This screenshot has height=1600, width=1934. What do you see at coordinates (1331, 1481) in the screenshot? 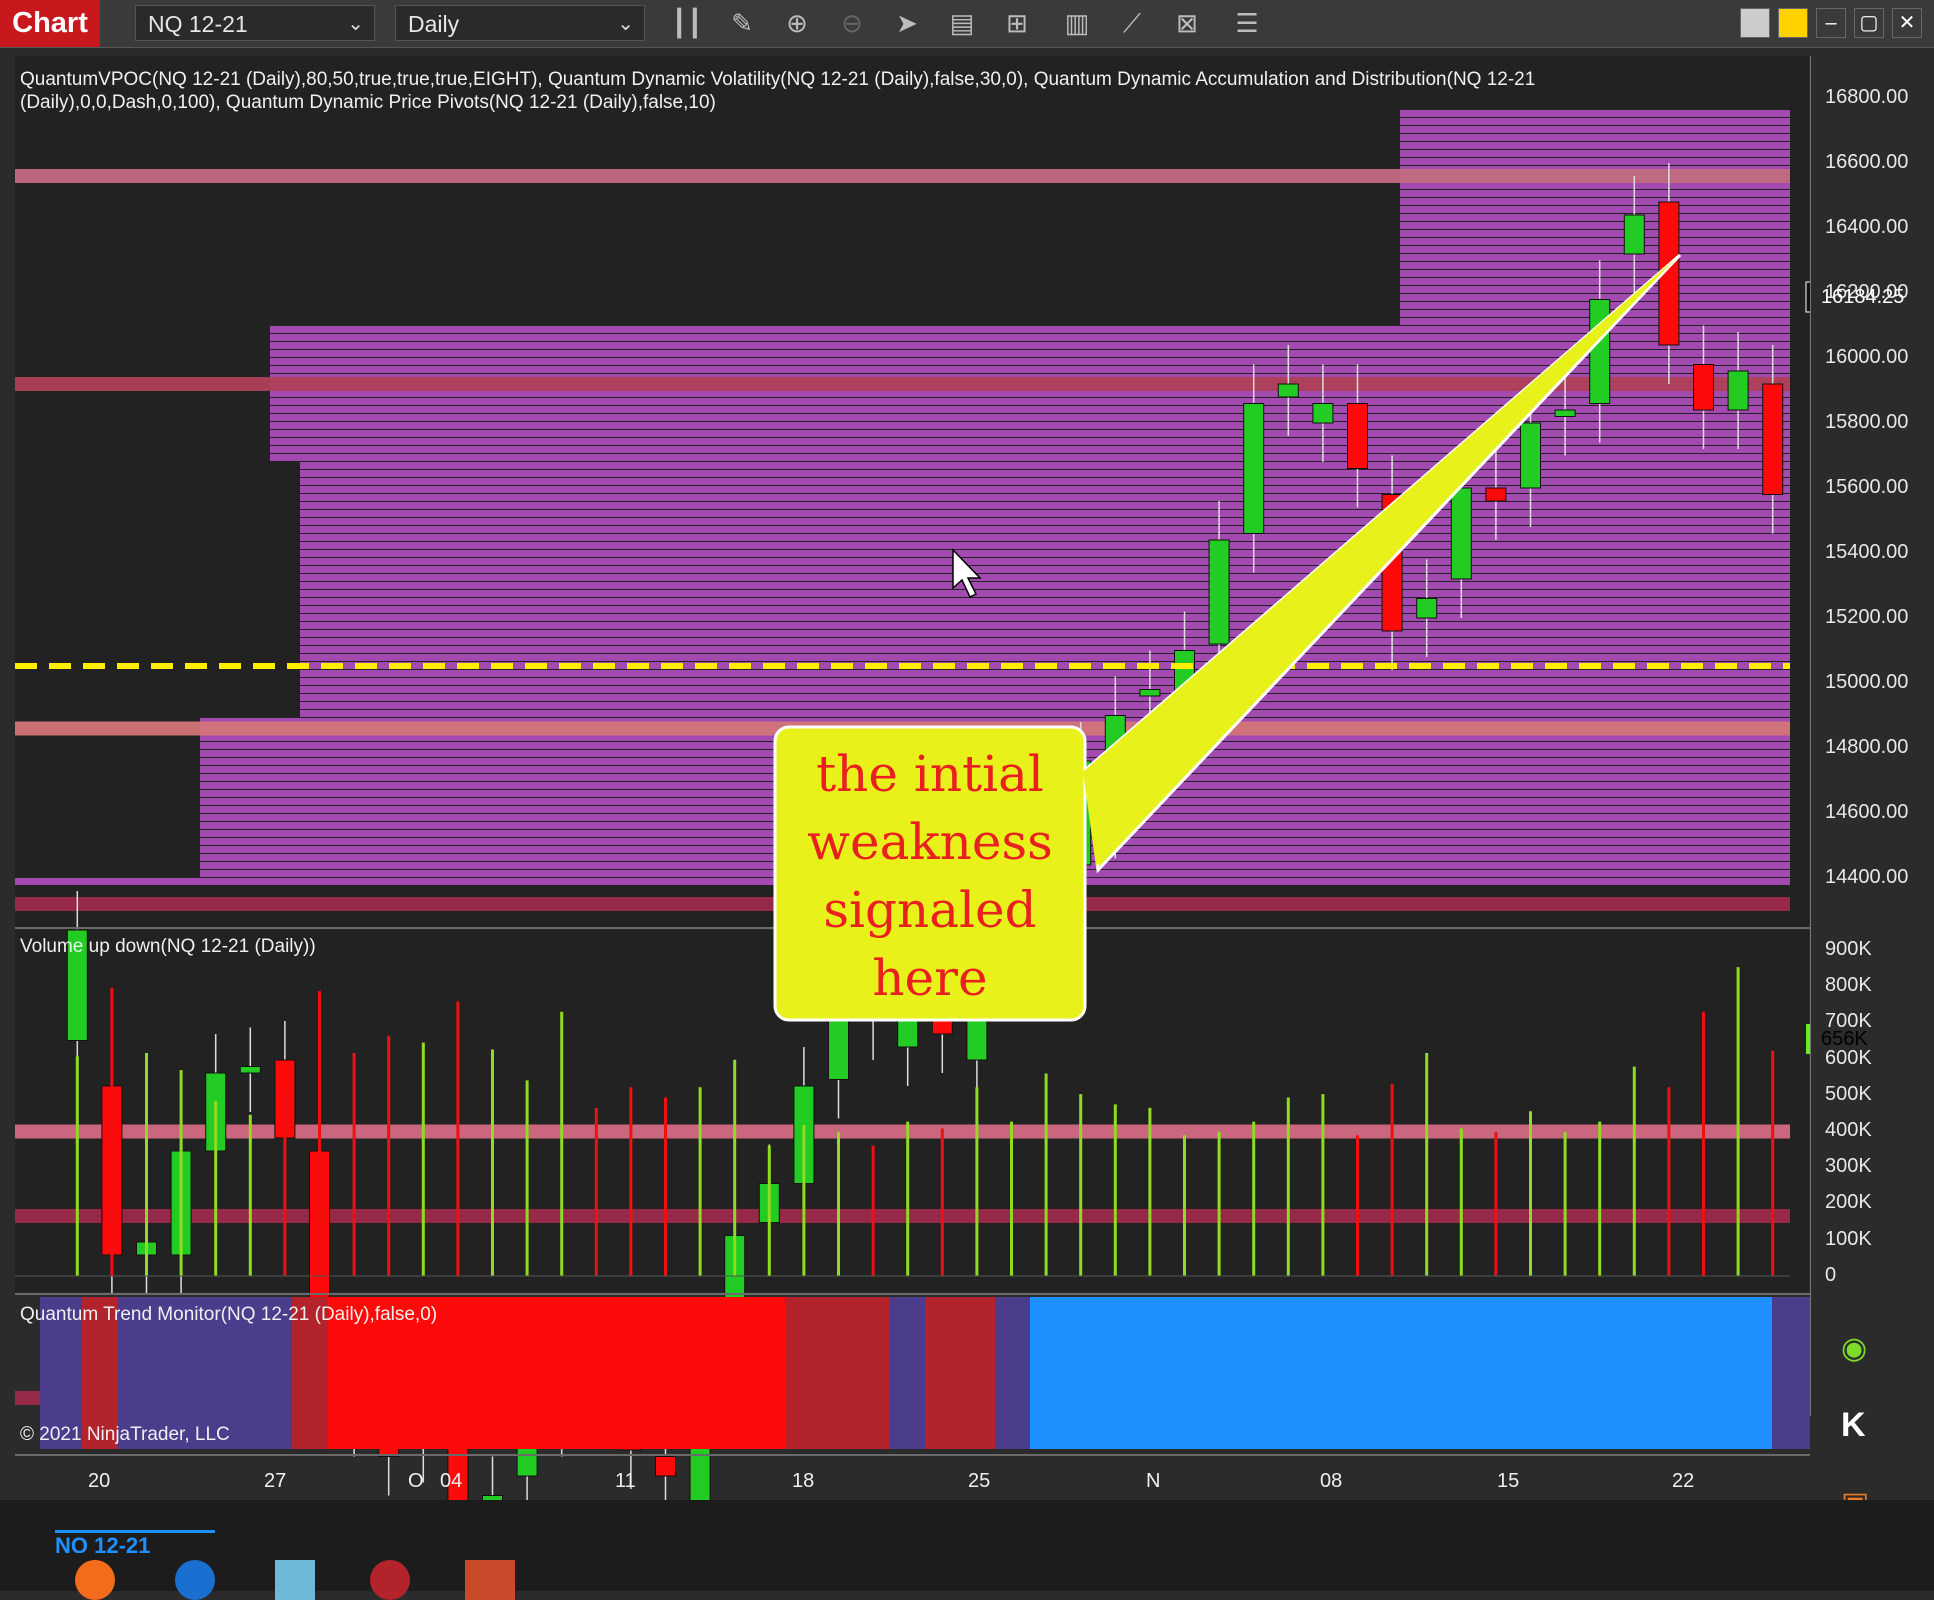
I see `date-tick-label: 08` at bounding box center [1331, 1481].